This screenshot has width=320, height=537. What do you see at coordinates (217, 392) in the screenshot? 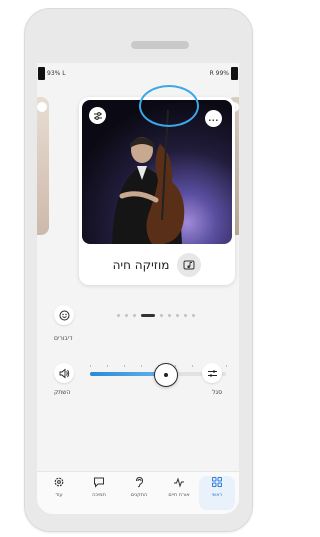
I see `adjust-label: סגל` at bounding box center [217, 392].